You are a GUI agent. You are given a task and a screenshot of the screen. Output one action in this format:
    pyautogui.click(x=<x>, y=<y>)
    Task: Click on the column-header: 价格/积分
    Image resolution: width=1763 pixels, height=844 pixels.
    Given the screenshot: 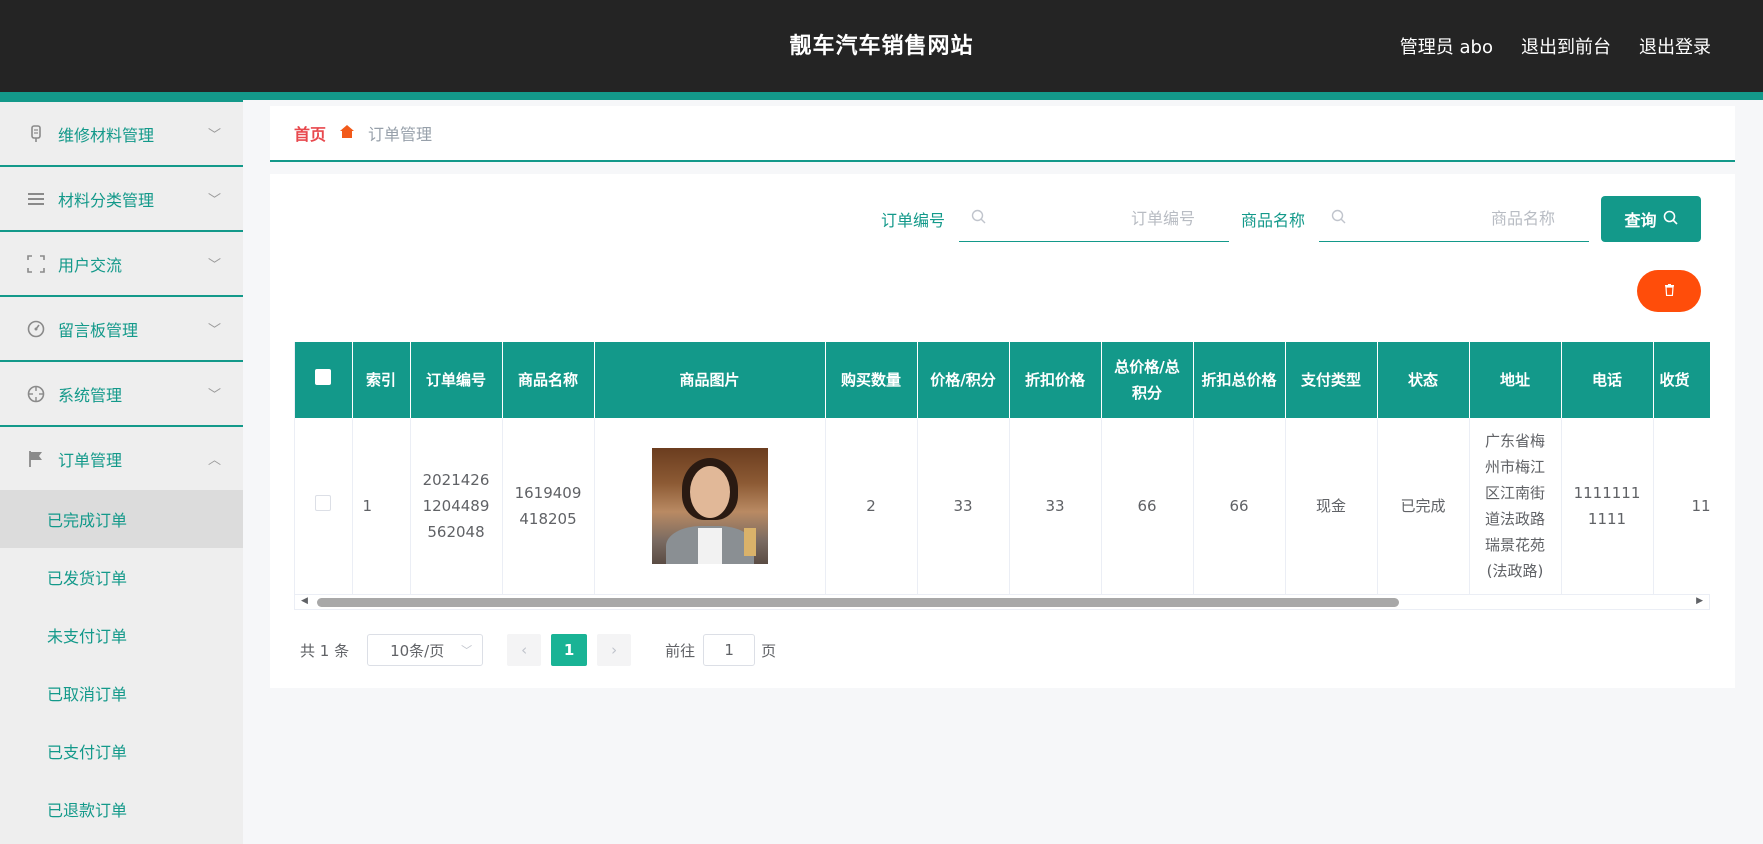 What is the action you would take?
    pyautogui.click(x=963, y=380)
    